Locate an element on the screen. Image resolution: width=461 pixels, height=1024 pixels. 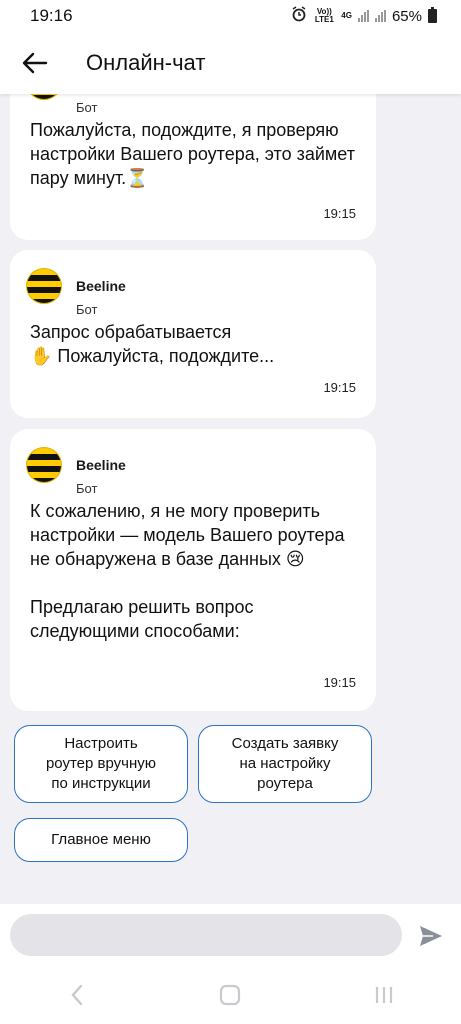
signal-icon is located at coordinates (363, 16).